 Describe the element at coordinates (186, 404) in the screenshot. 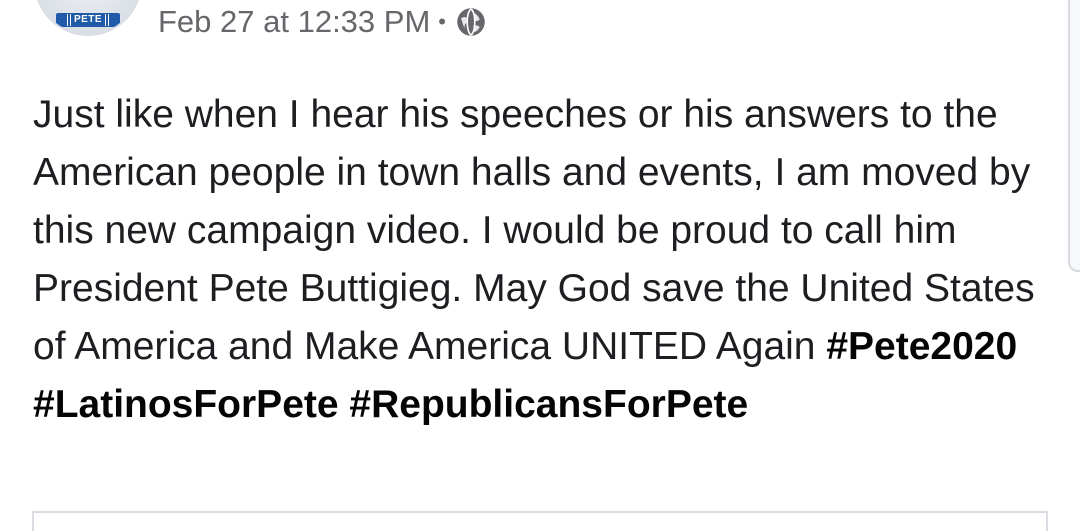

I see `hashtag-latinosforpete: #LatinosForPete` at that location.